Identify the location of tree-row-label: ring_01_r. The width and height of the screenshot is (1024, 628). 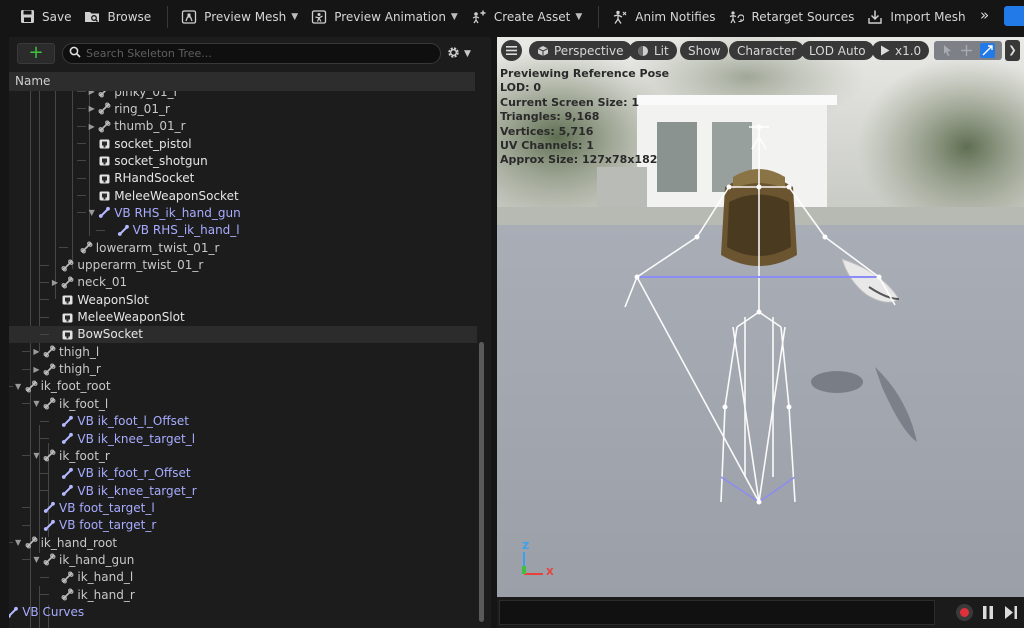
(142, 108).